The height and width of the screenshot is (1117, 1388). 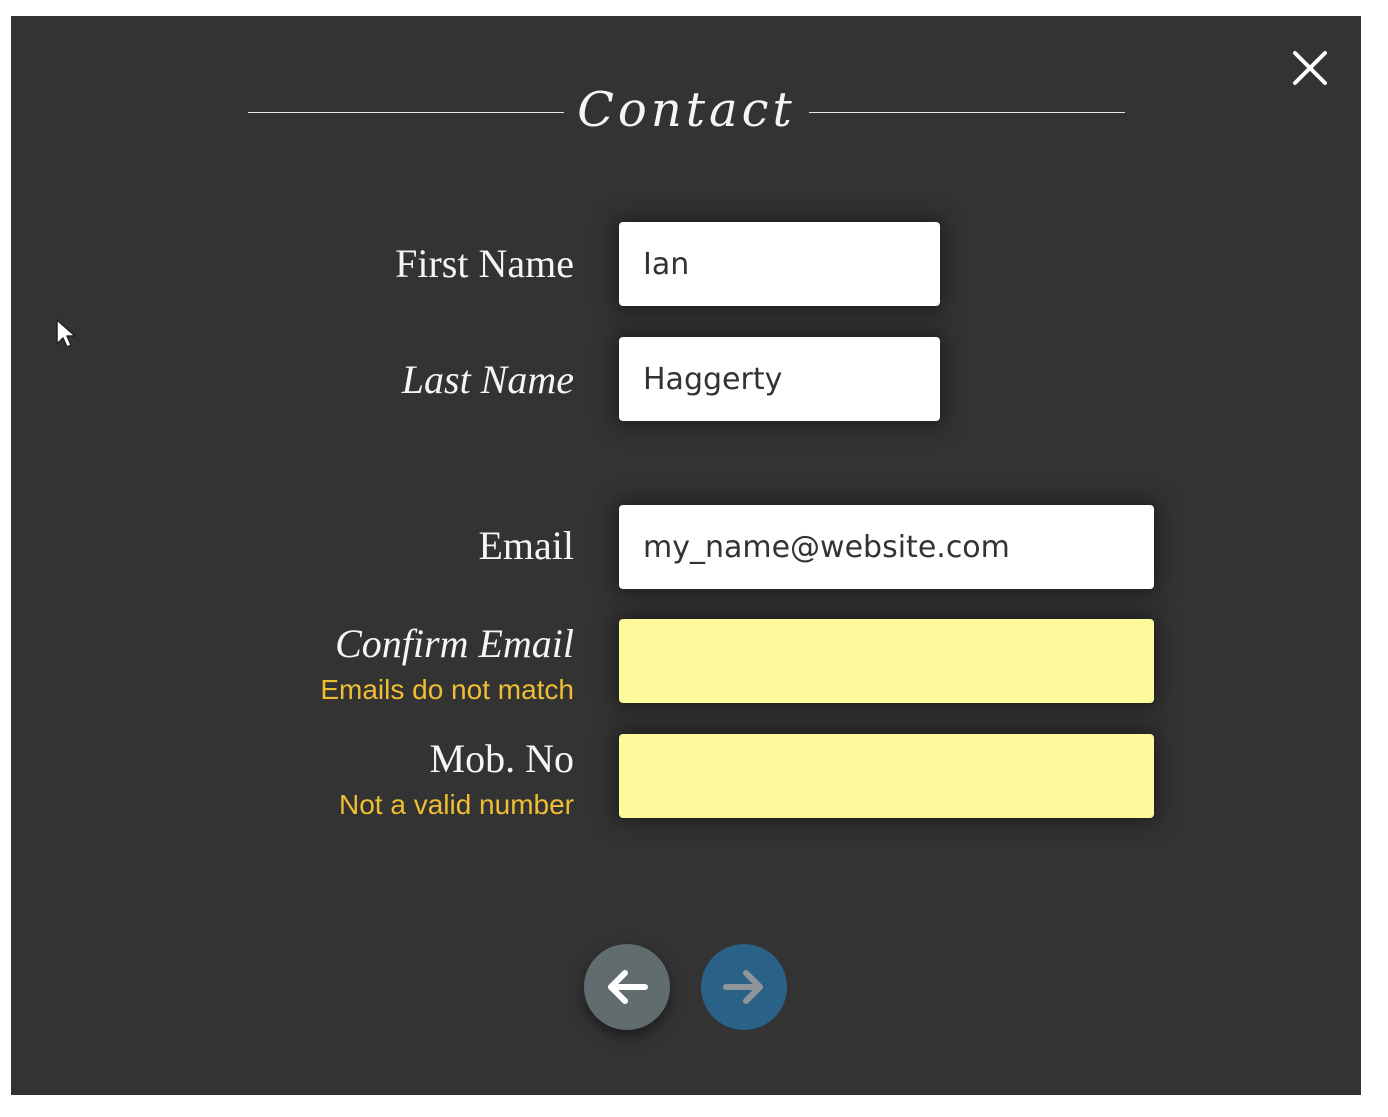 What do you see at coordinates (886, 776) in the screenshot?
I see `mobile-field` at bounding box center [886, 776].